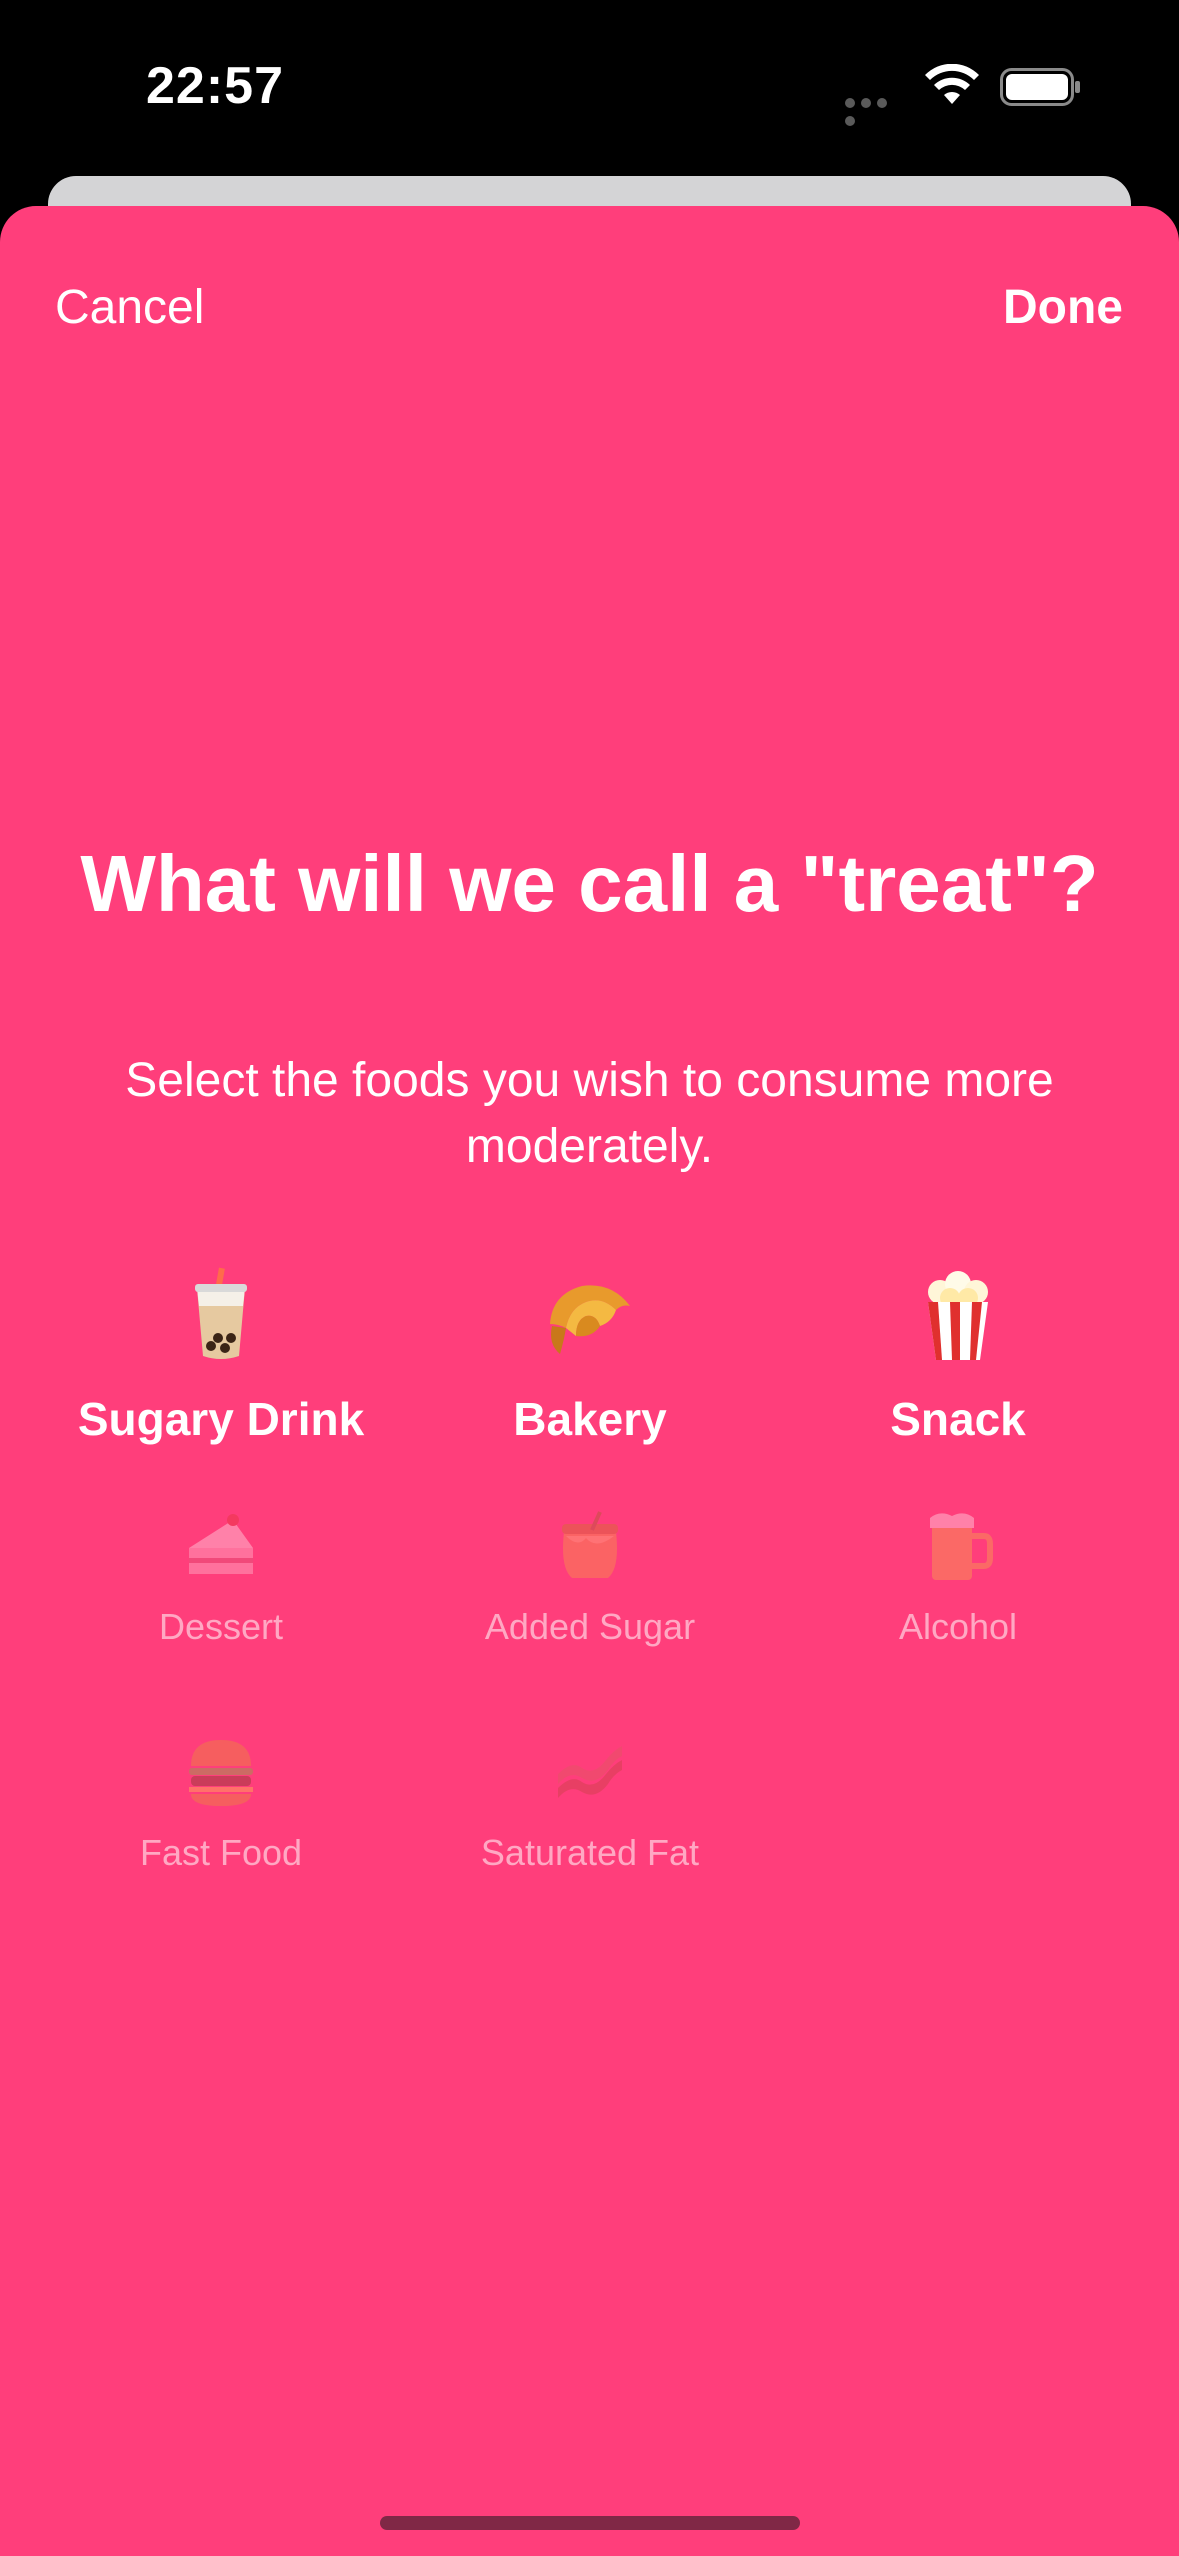 The height and width of the screenshot is (2556, 1179). What do you see at coordinates (221, 1419) in the screenshot?
I see `food-label: Sugary Drink` at bounding box center [221, 1419].